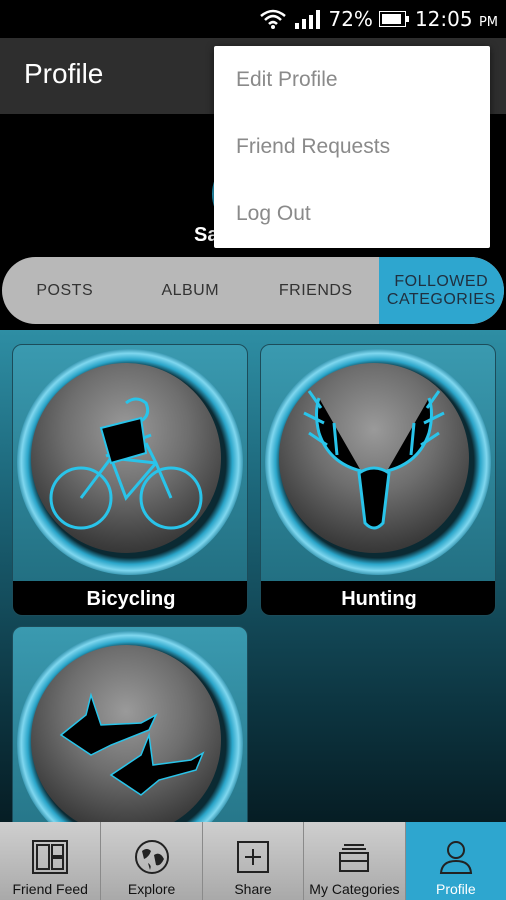  I want to click on tab-friends: FRIENDS, so click(316, 290).